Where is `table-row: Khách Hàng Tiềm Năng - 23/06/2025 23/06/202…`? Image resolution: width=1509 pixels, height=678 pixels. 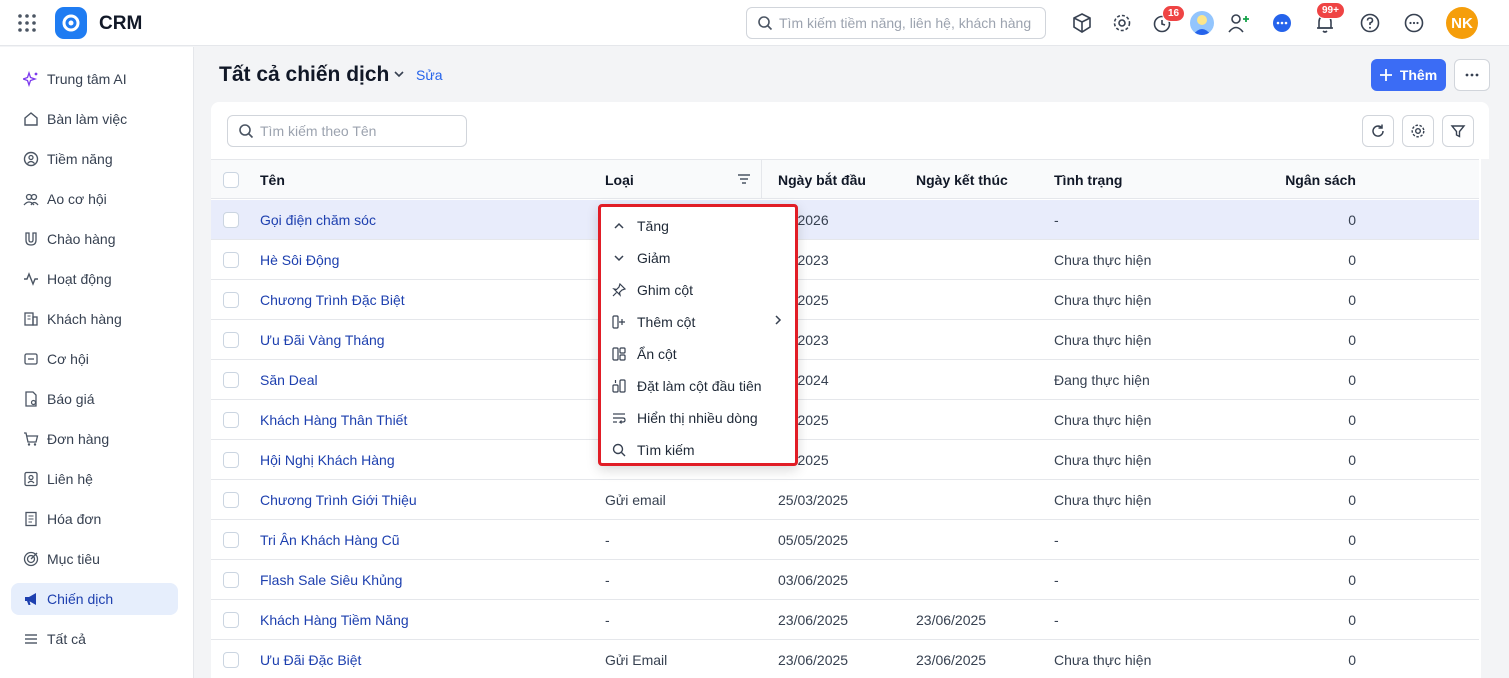 table-row: Khách Hàng Tiềm Năng - 23/06/2025 23/06/202… is located at coordinates (845, 620).